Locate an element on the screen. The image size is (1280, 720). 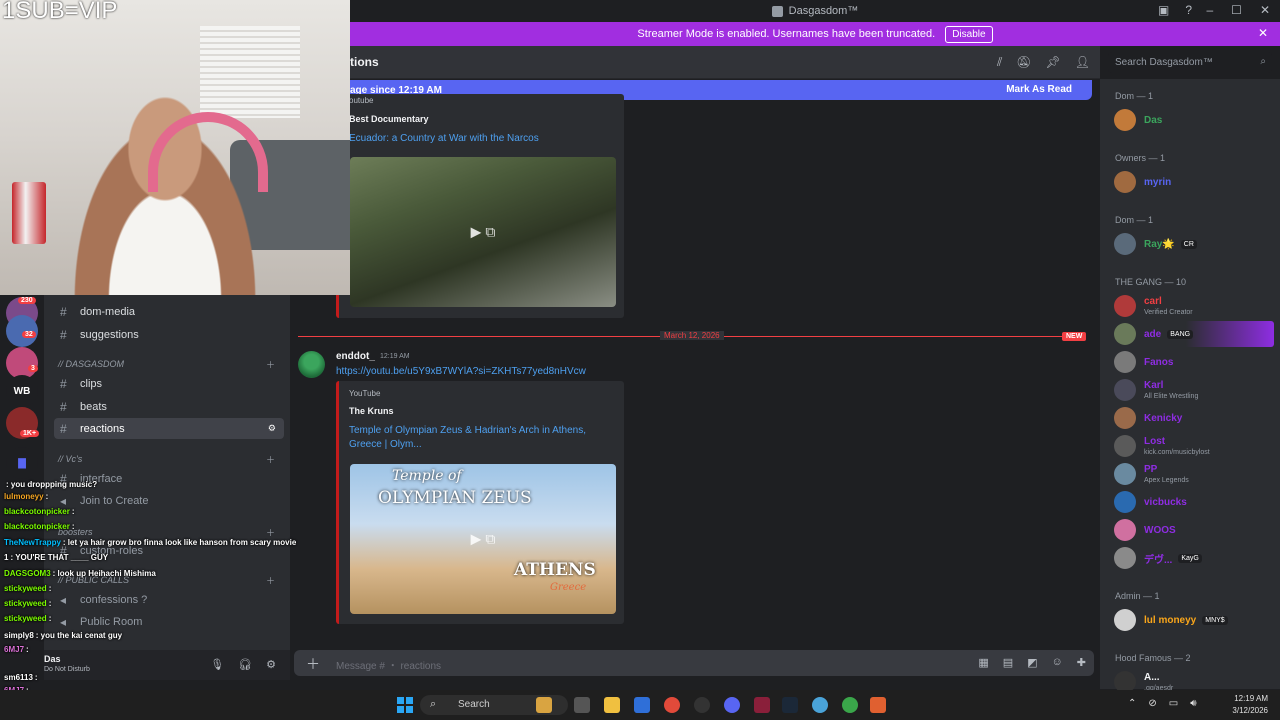
gif-icon: ▤ is located at coordinates (1008, 662).